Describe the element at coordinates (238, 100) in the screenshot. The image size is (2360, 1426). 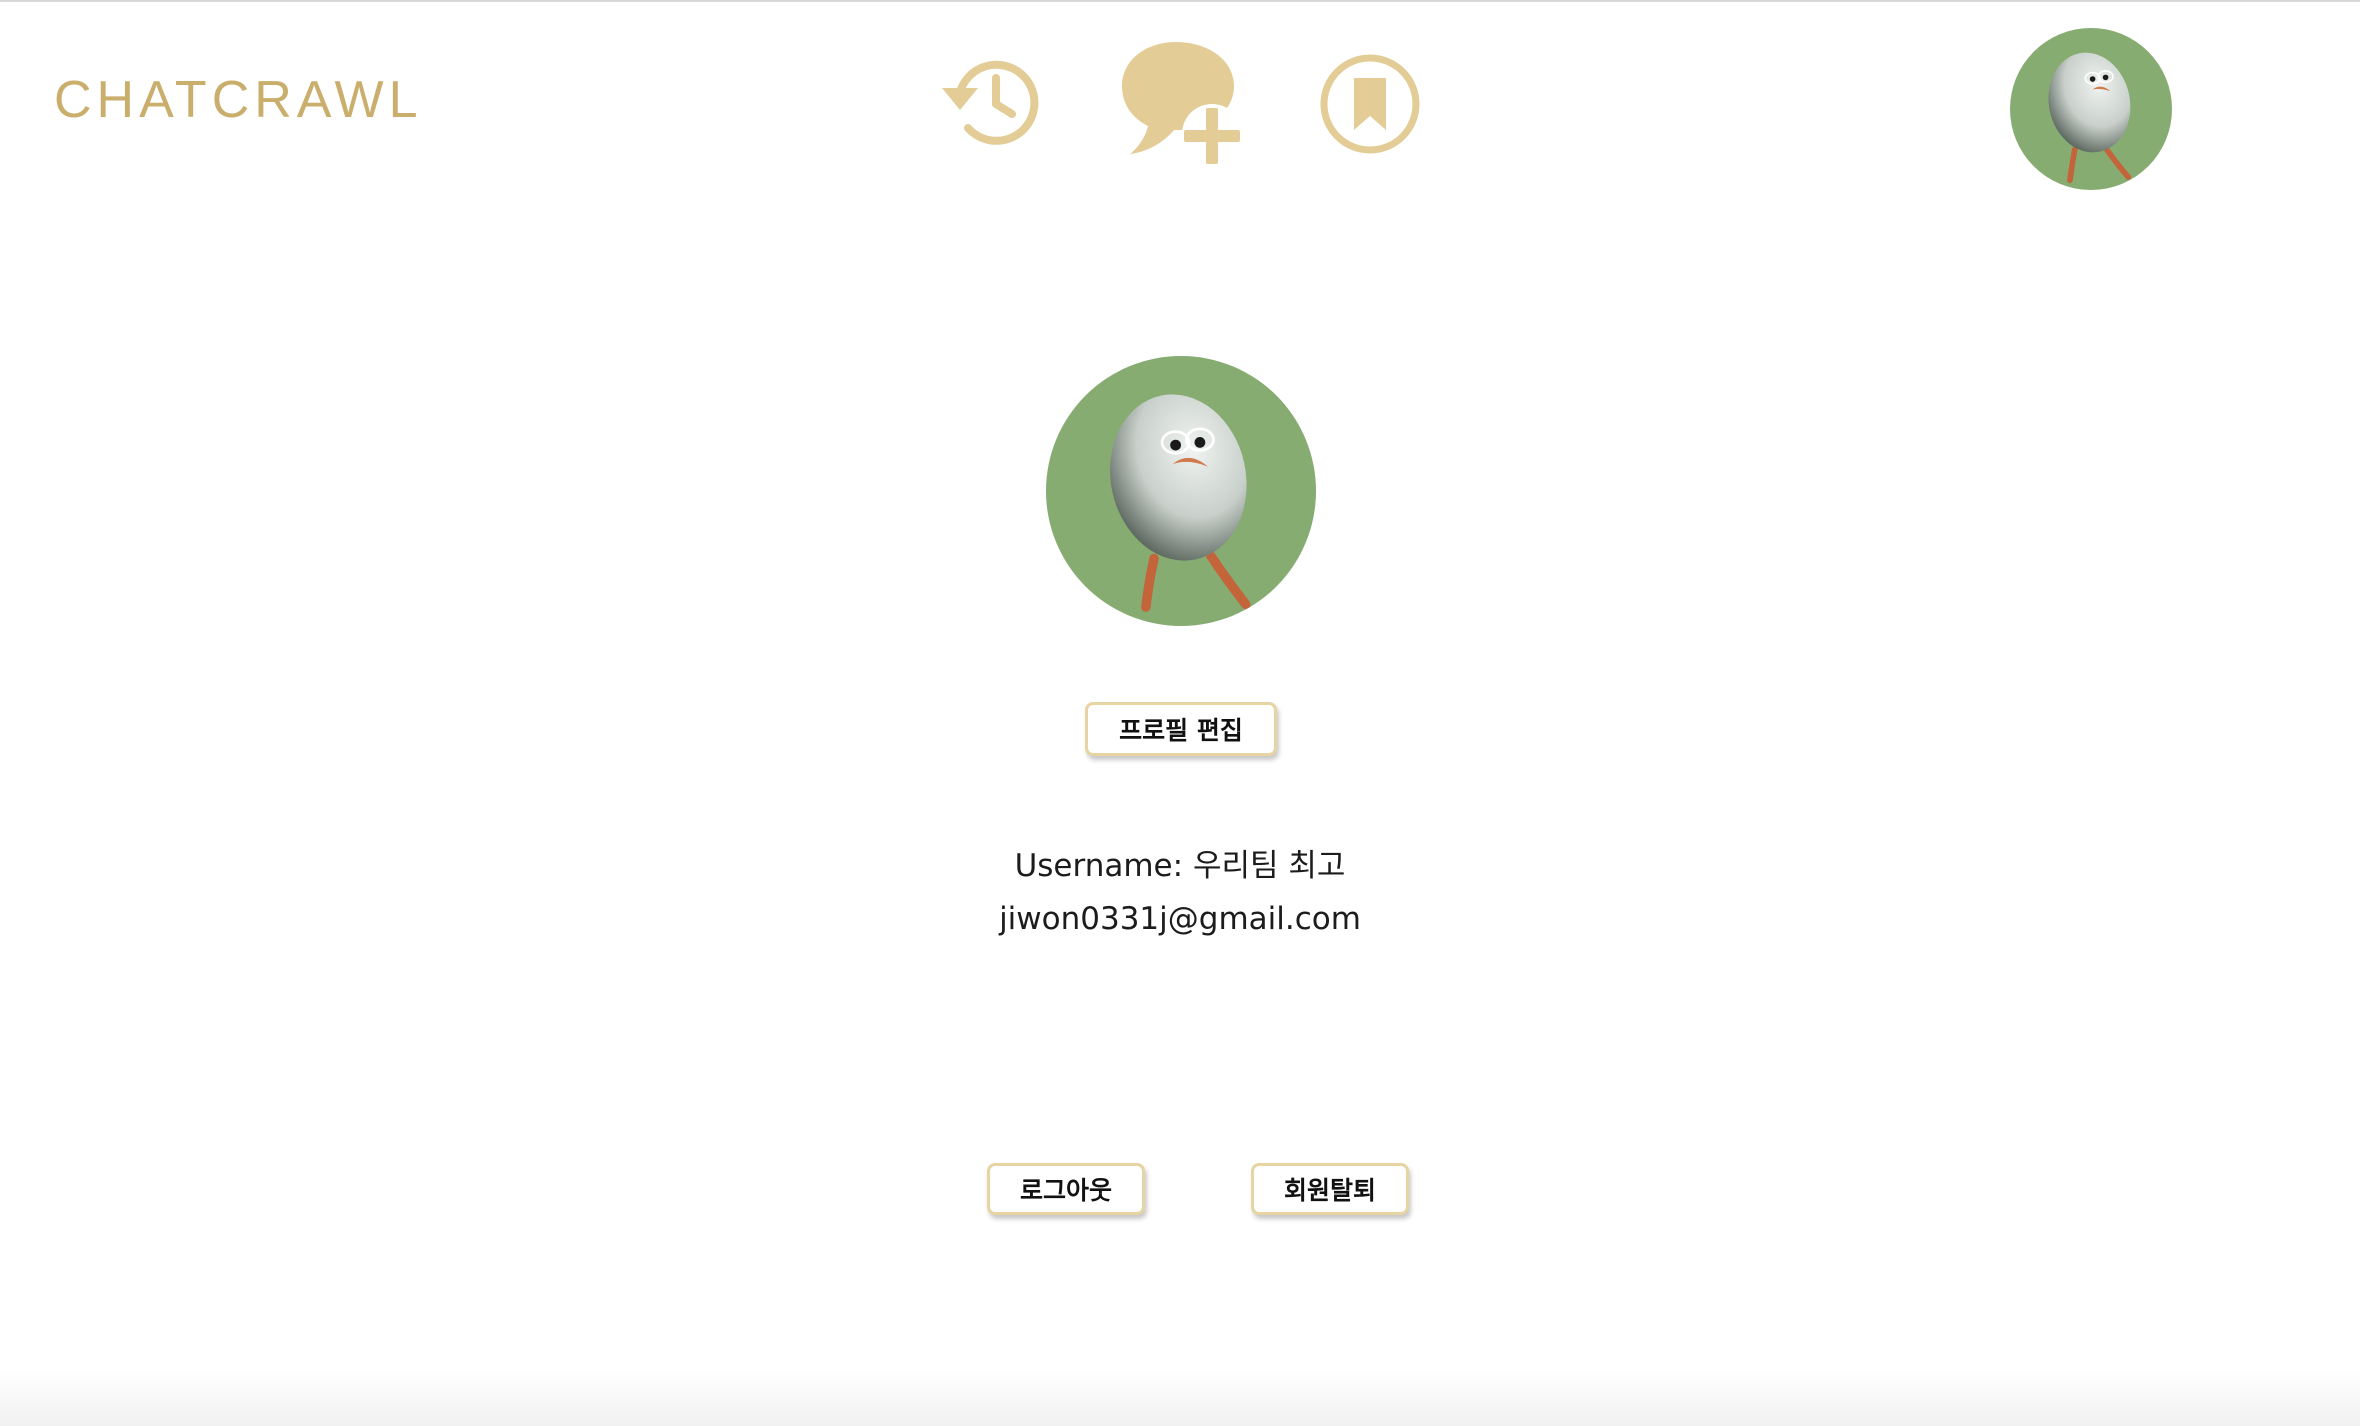
I see `app-logo: CHATCRAWL` at that location.